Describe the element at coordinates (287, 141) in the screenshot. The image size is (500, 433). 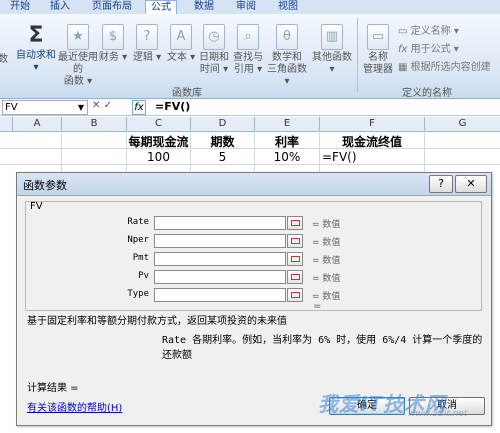
I see `cell-header: 利率` at that location.